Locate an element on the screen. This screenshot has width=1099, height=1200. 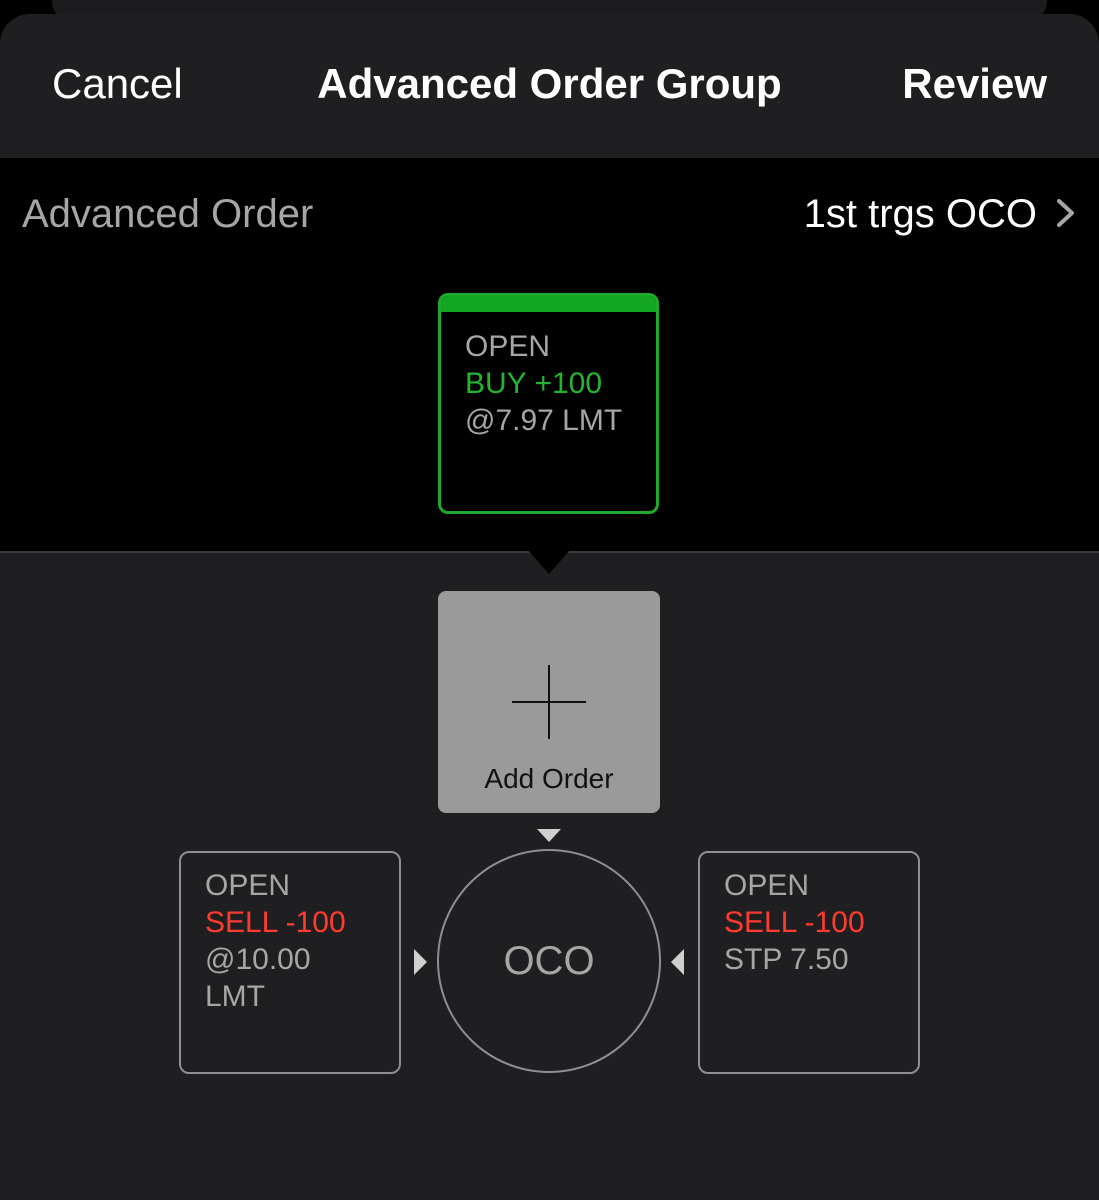
add-order-label: Add Order is located at coordinates (549, 778).